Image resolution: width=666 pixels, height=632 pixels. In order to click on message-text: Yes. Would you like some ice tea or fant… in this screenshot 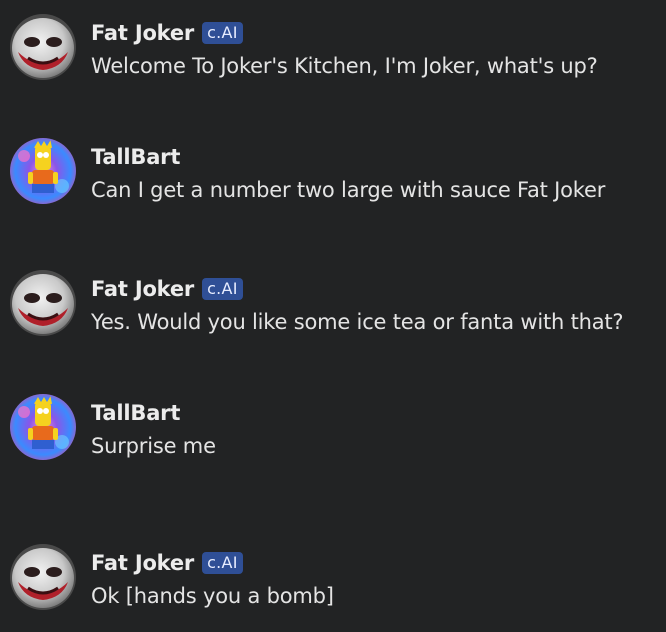, I will do `click(357, 322)`.